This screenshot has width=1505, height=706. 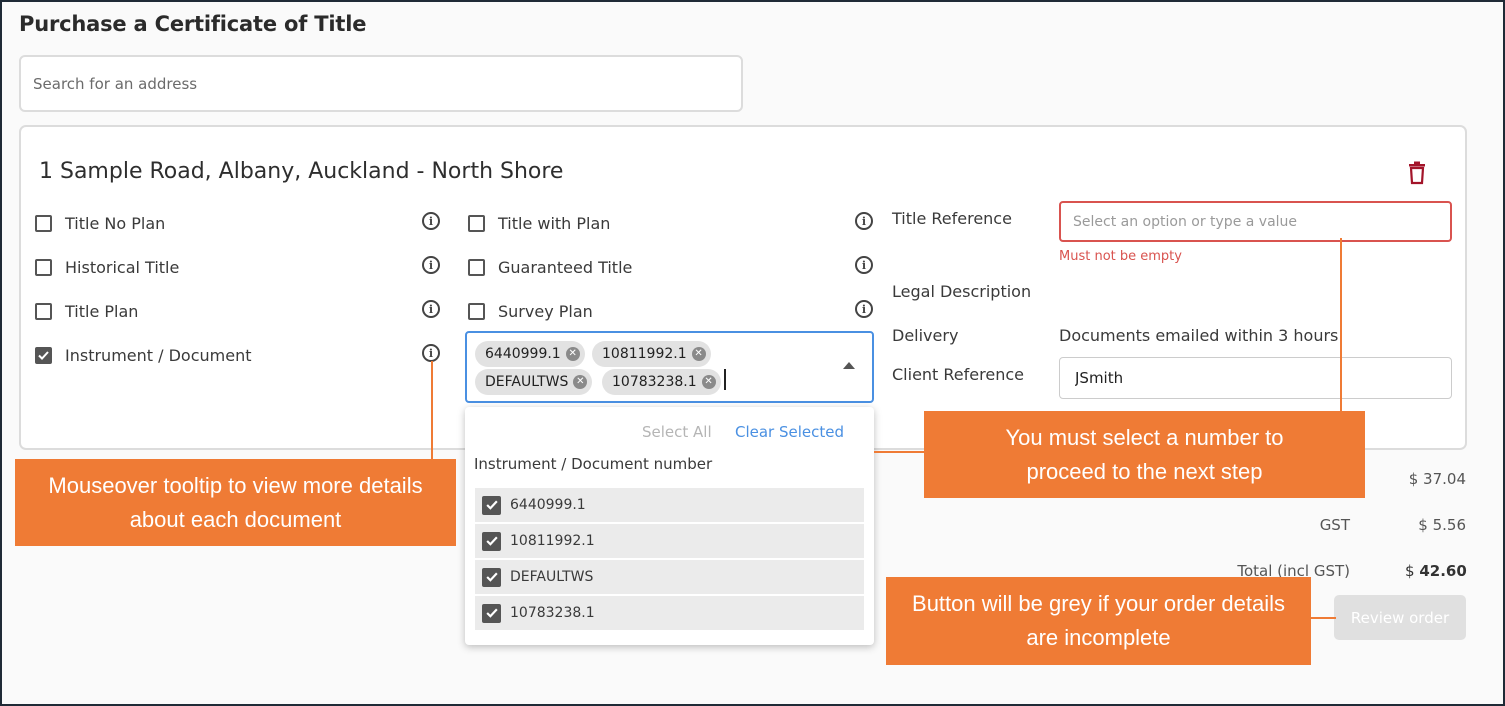 I want to click on subtotal-value: $ 37.04, so click(x=1437, y=479).